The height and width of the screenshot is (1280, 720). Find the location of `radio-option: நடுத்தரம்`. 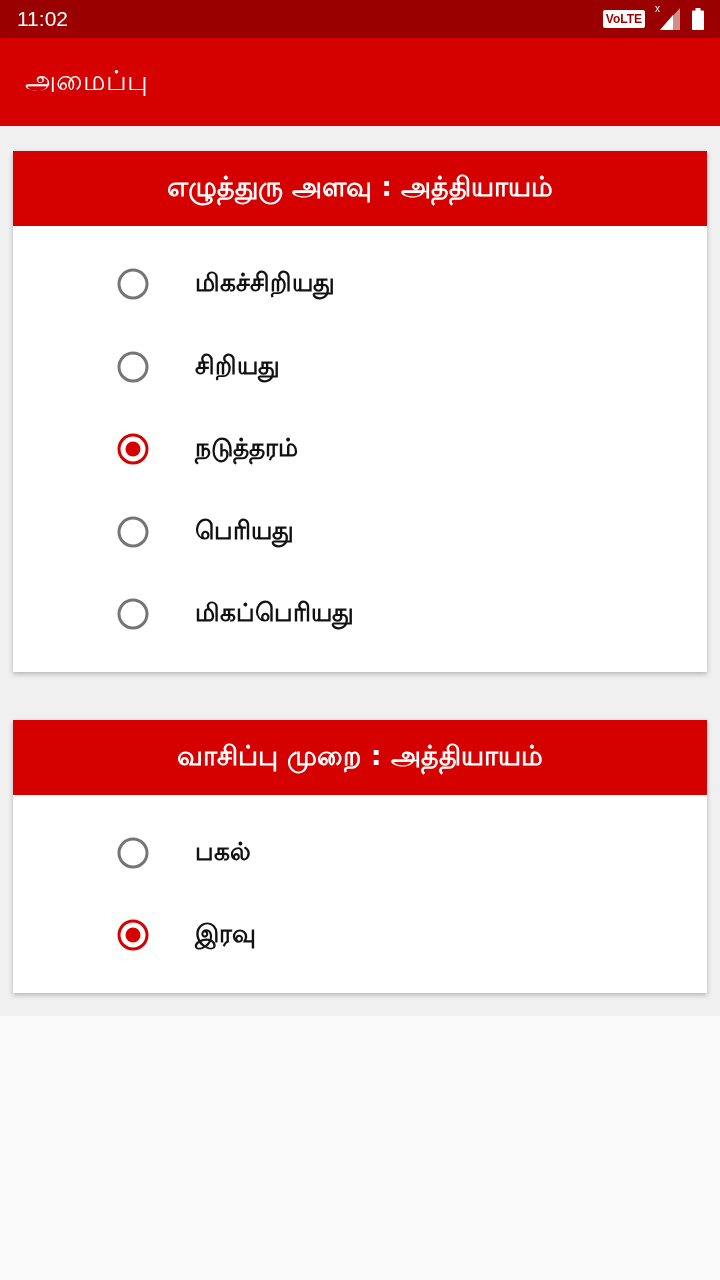

radio-option: நடுத்தரம் is located at coordinates (360, 449).